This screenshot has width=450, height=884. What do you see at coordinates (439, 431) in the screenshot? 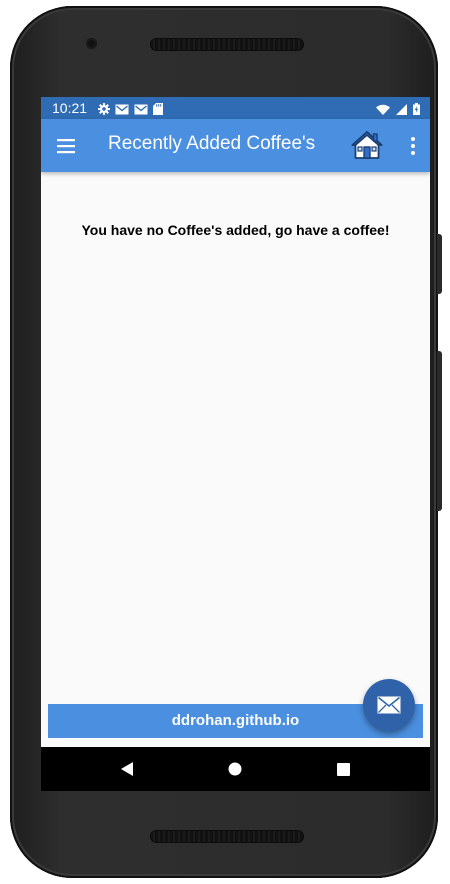
I see `volume-rocker` at bounding box center [439, 431].